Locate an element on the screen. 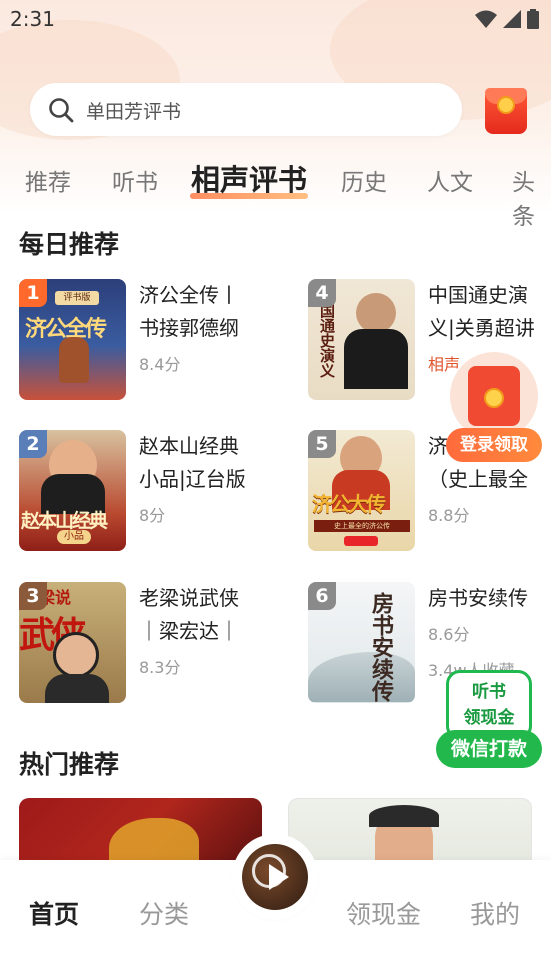  item-title-line1: 济公全传丨 is located at coordinates (189, 295).